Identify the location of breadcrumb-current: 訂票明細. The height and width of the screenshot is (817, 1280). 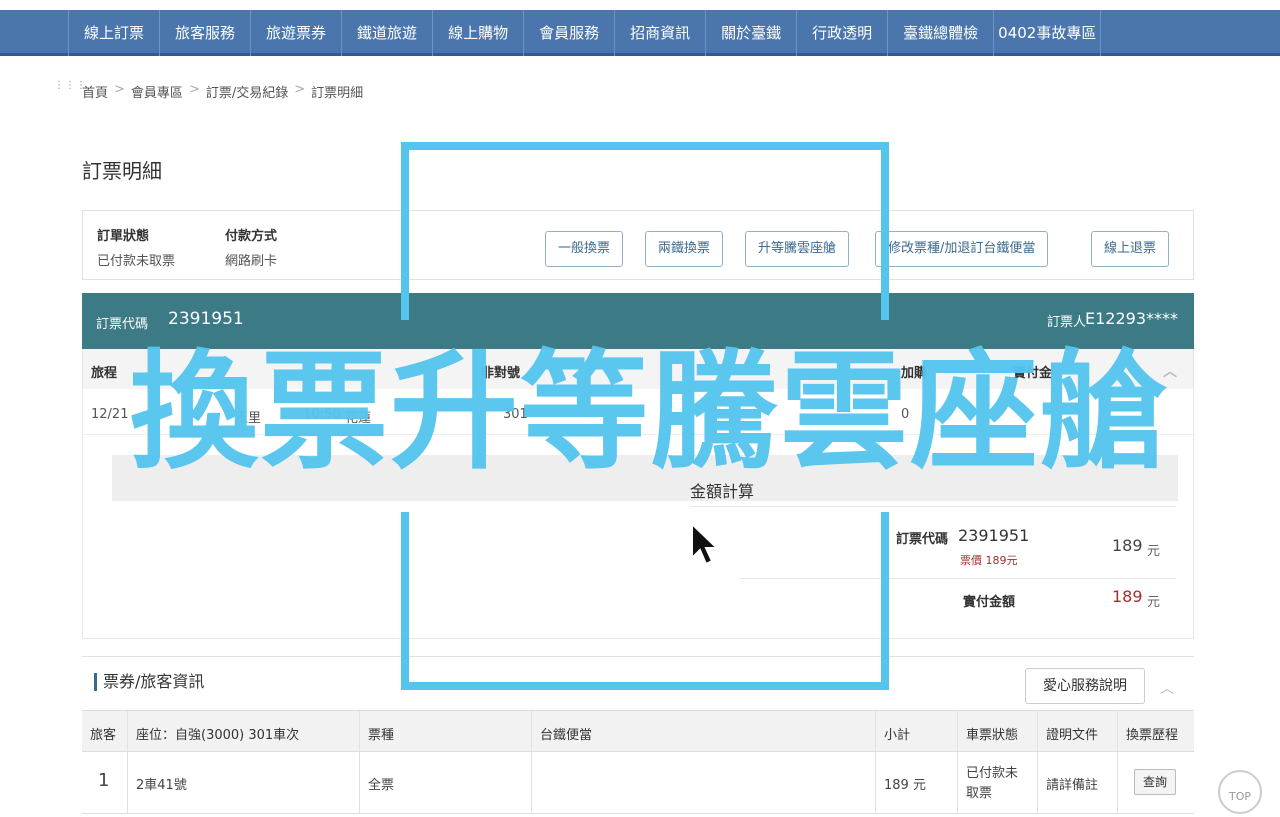
(337, 93).